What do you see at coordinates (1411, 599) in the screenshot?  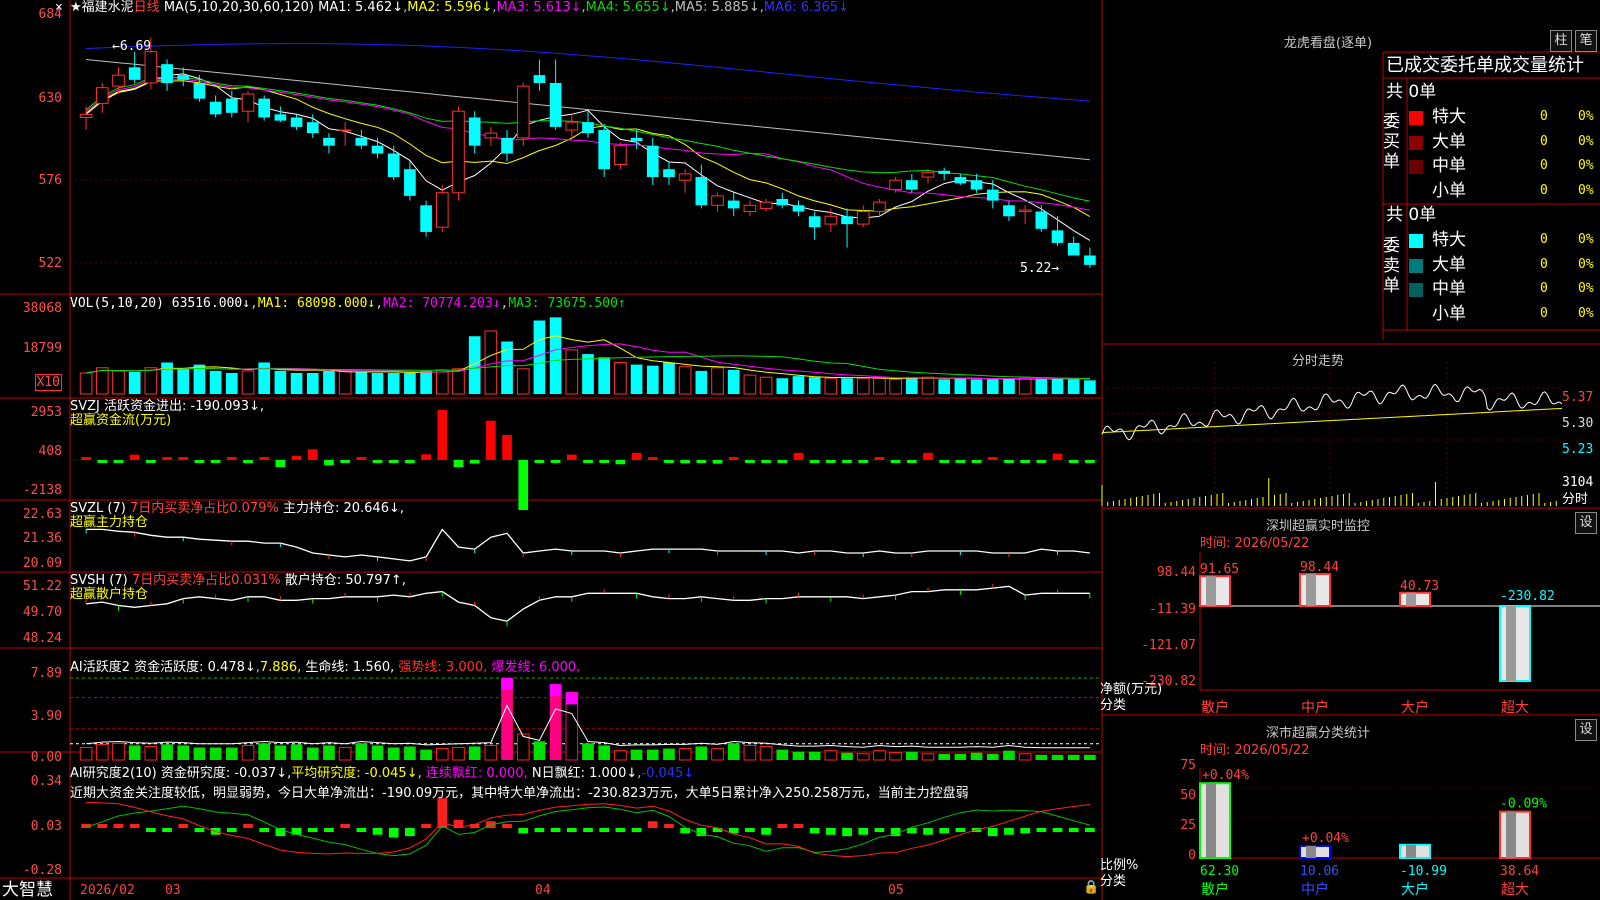 I see `monitor-bar-shade` at bounding box center [1411, 599].